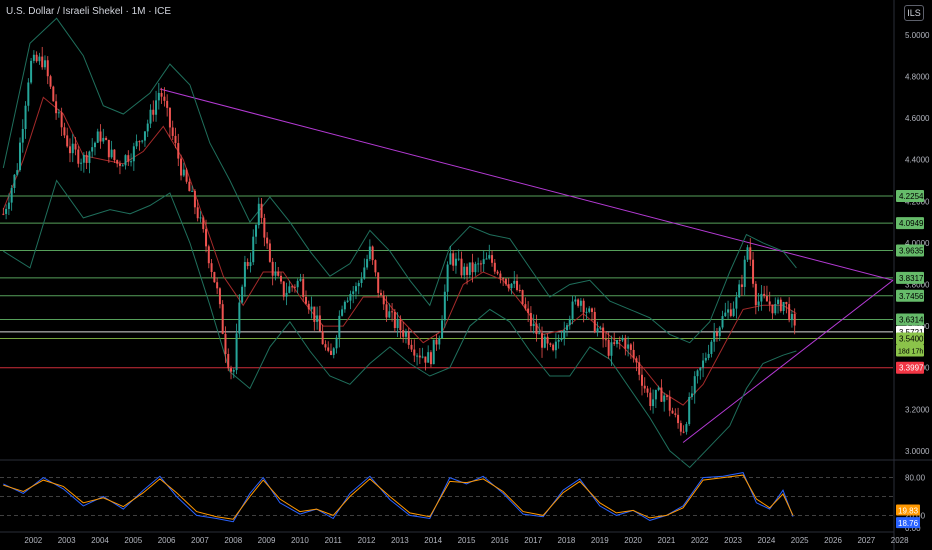  Describe the element at coordinates (917, 451) in the screenshot. I see `y-tick-label: 3.0000` at that location.